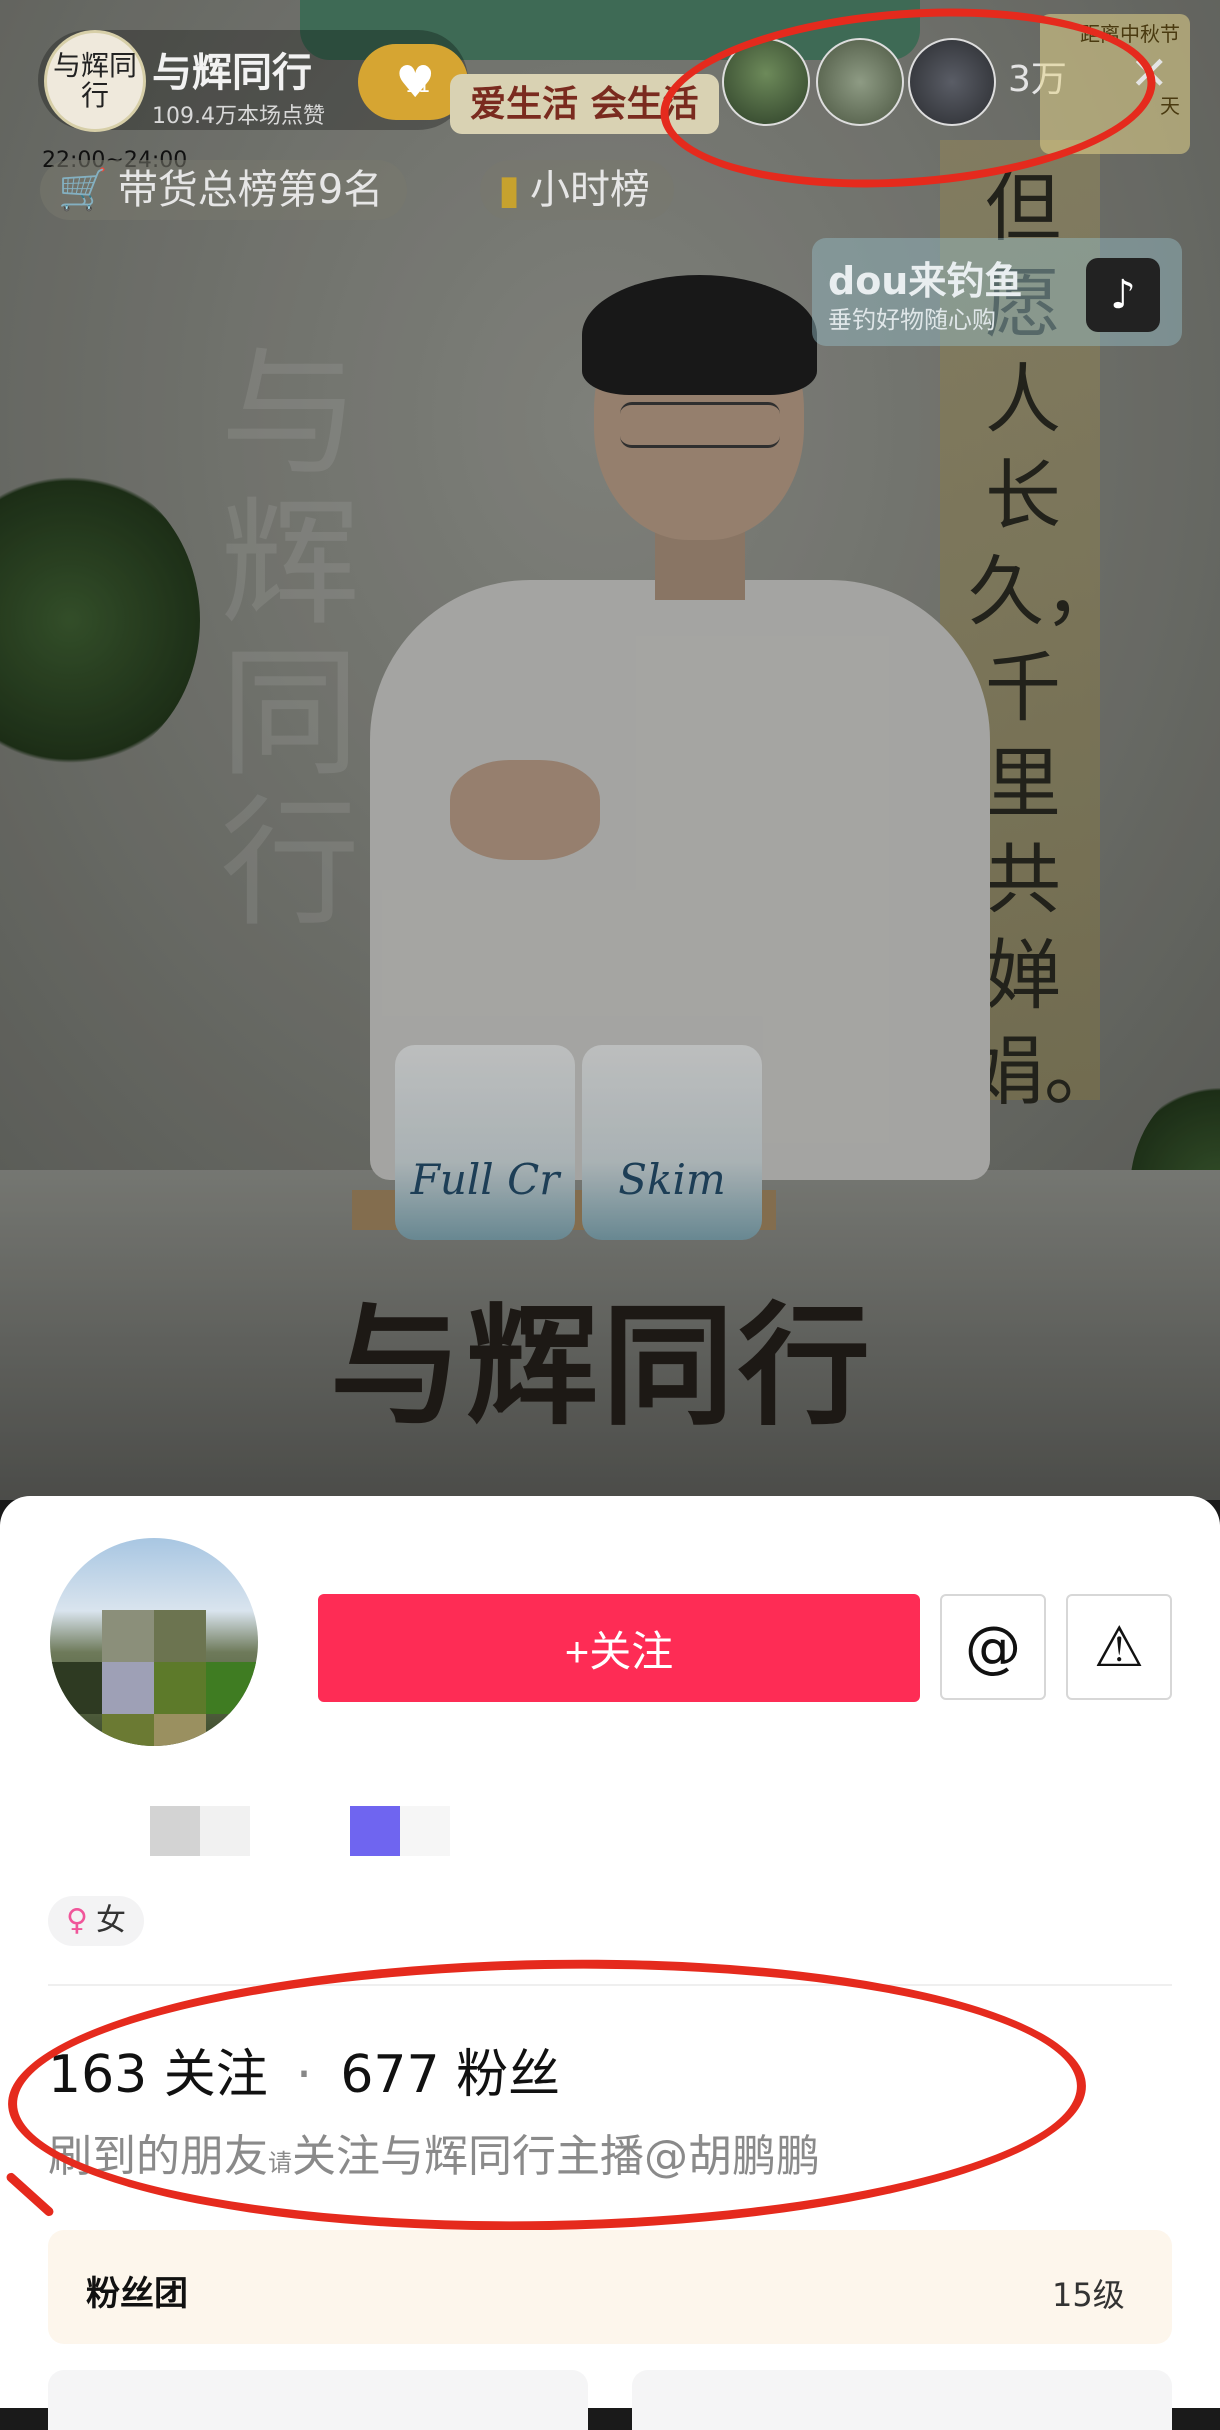 This screenshot has height=2430, width=1220. I want to click on report-button: ⚠, so click(1119, 1647).